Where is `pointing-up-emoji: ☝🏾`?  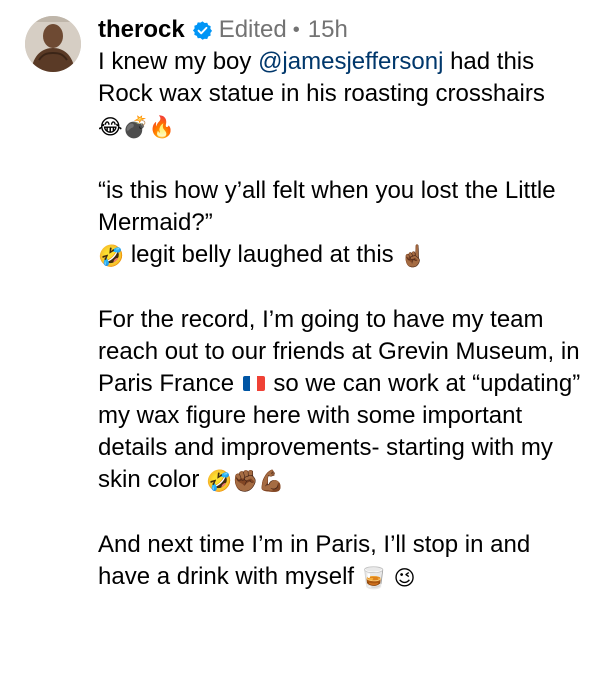 pointing-up-emoji: ☝🏾 is located at coordinates (413, 256).